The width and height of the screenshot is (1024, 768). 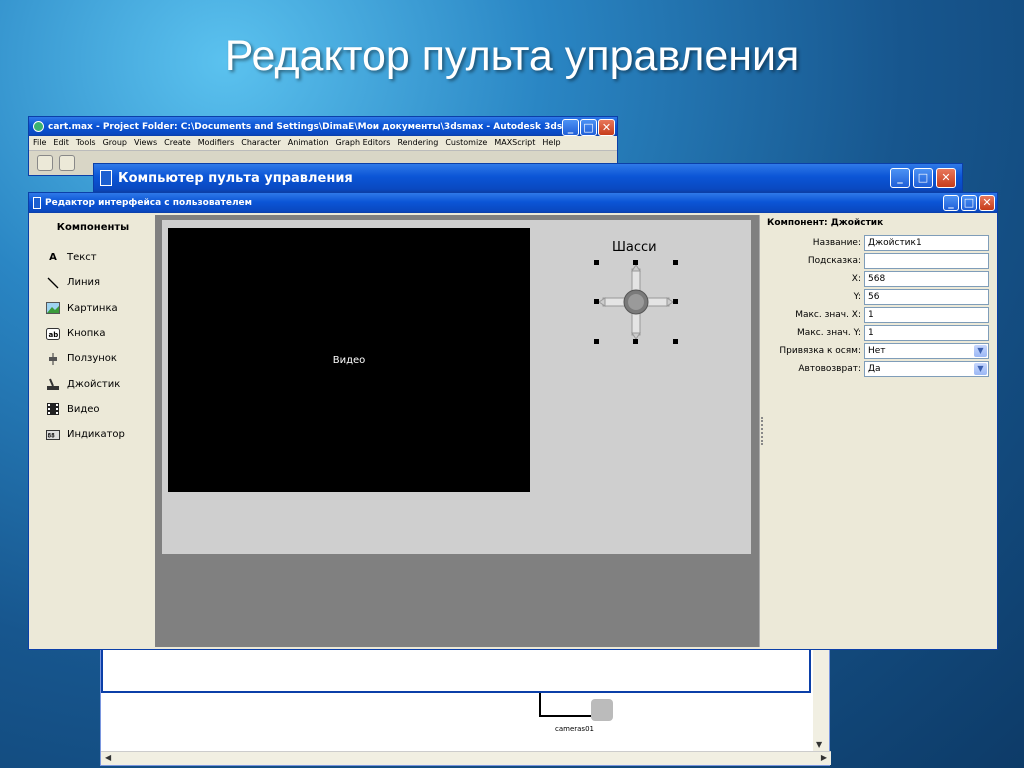 I want to click on video-label: Видео, so click(x=349, y=360).